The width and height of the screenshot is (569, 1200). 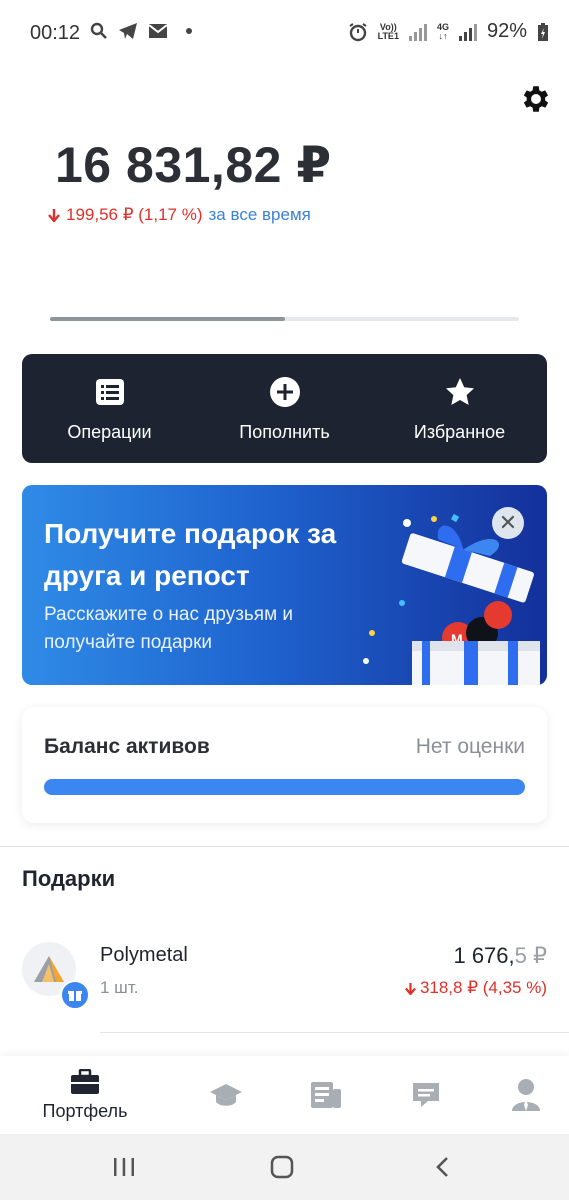 I want to click on profile-icon, so click(x=526, y=1095).